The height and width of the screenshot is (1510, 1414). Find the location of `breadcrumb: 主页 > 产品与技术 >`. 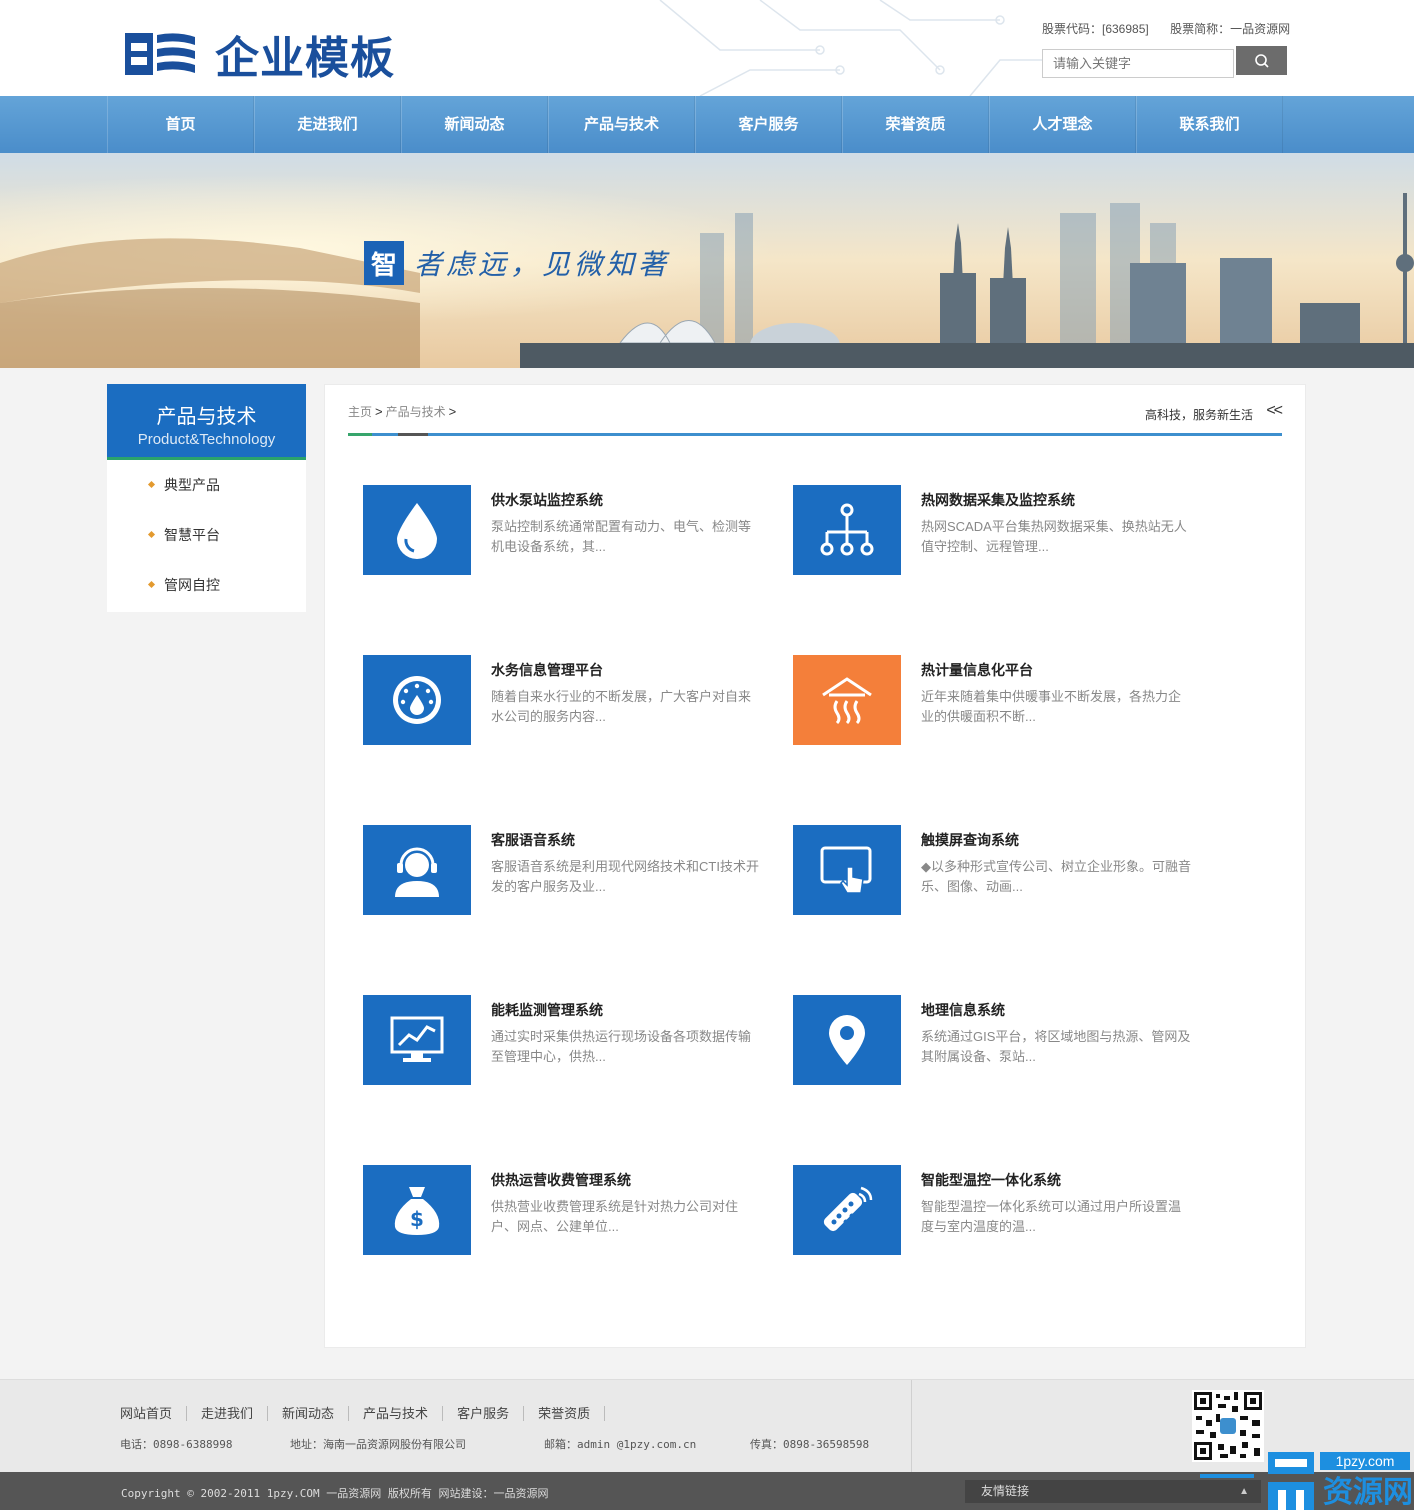

breadcrumb: 主页 > 产品与技术 > is located at coordinates (403, 411).